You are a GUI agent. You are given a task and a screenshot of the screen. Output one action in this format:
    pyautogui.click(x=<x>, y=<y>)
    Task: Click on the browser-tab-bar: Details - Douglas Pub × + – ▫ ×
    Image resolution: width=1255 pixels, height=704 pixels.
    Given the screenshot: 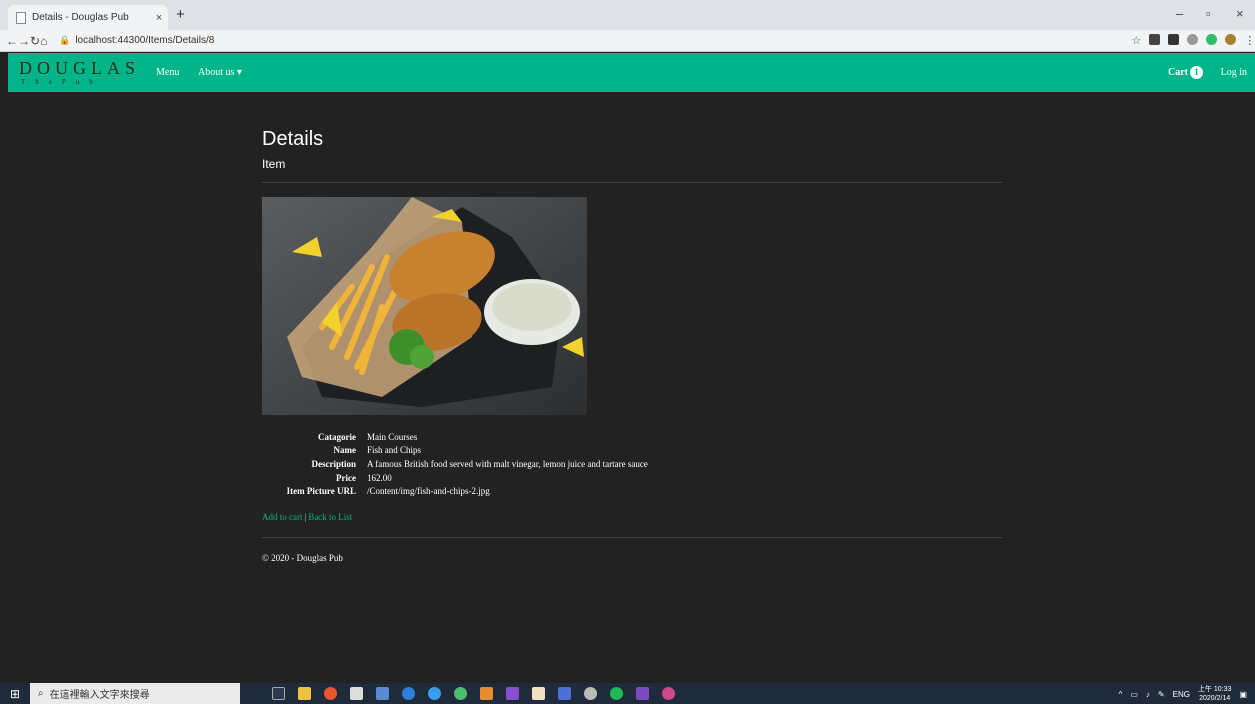 What is the action you would take?
    pyautogui.click(x=627, y=15)
    